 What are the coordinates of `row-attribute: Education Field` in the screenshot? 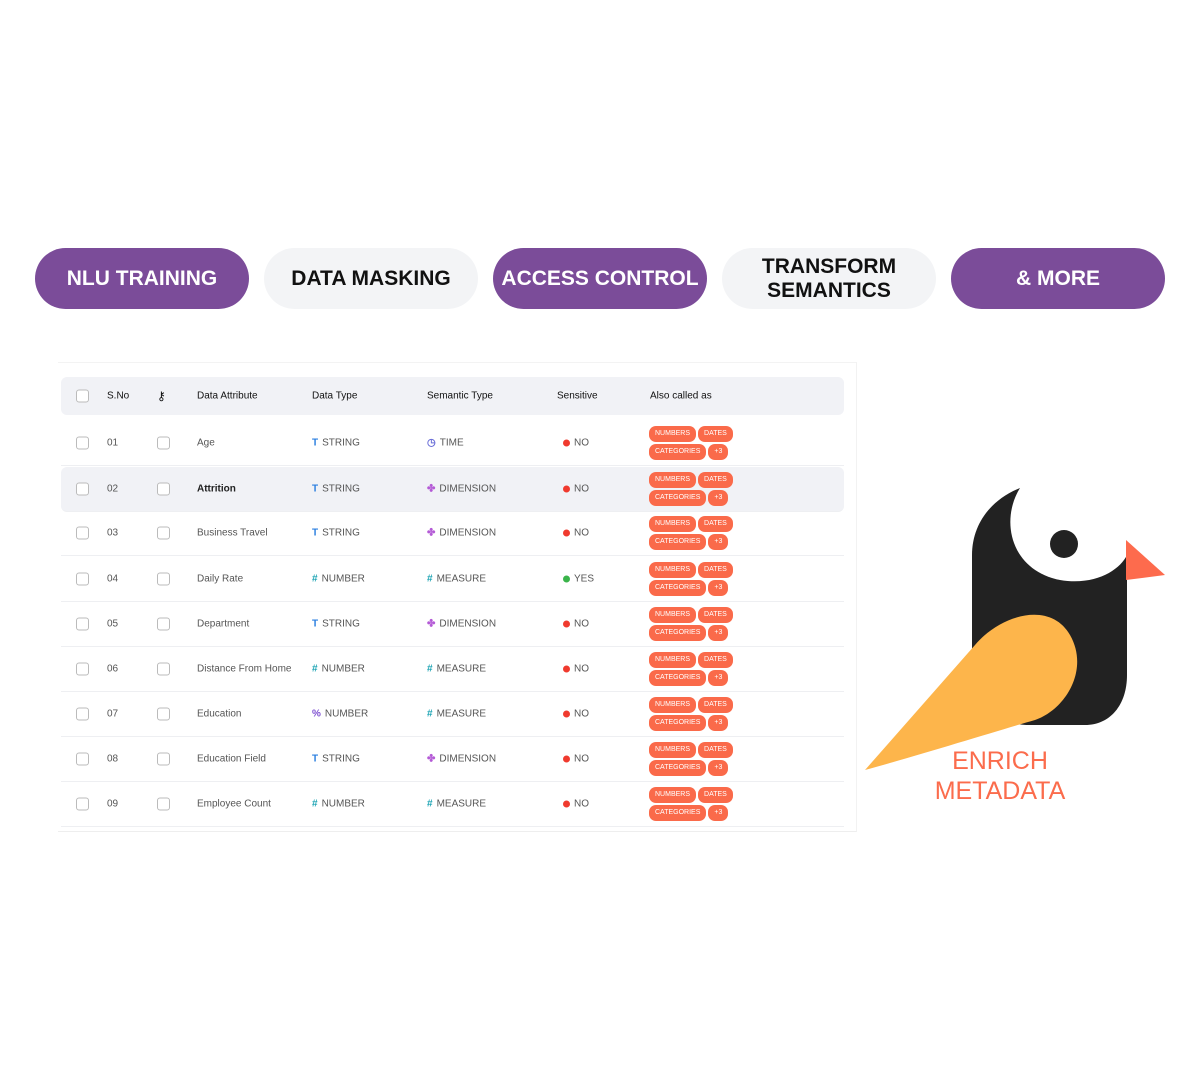 It's located at (231, 759).